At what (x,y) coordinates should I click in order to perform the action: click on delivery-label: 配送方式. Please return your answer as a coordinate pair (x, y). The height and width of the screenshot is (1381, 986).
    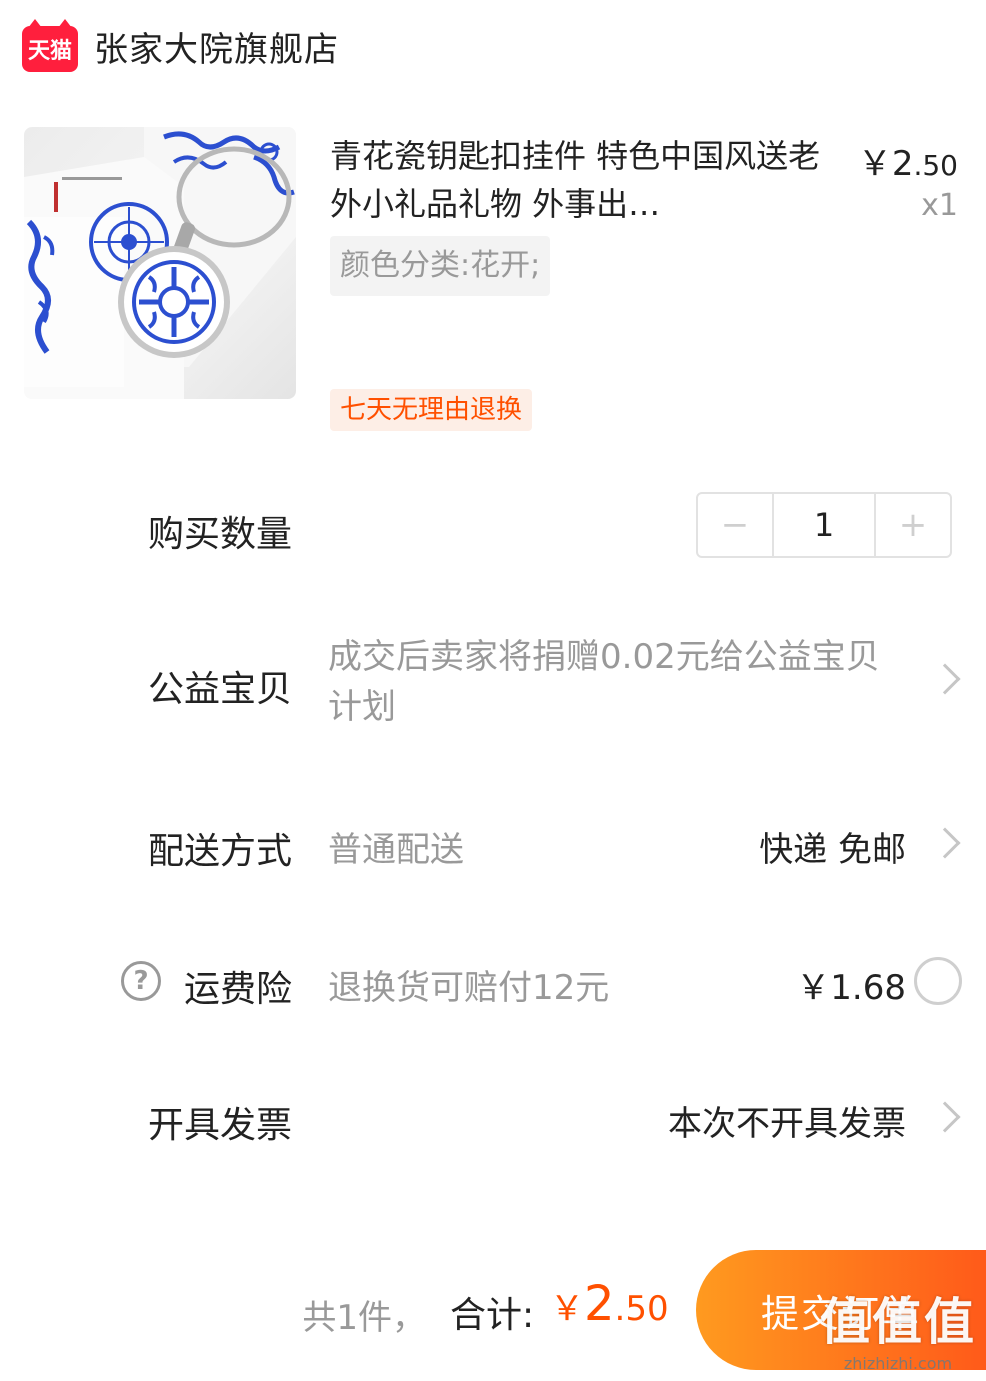
    Looking at the image, I should click on (219, 851).